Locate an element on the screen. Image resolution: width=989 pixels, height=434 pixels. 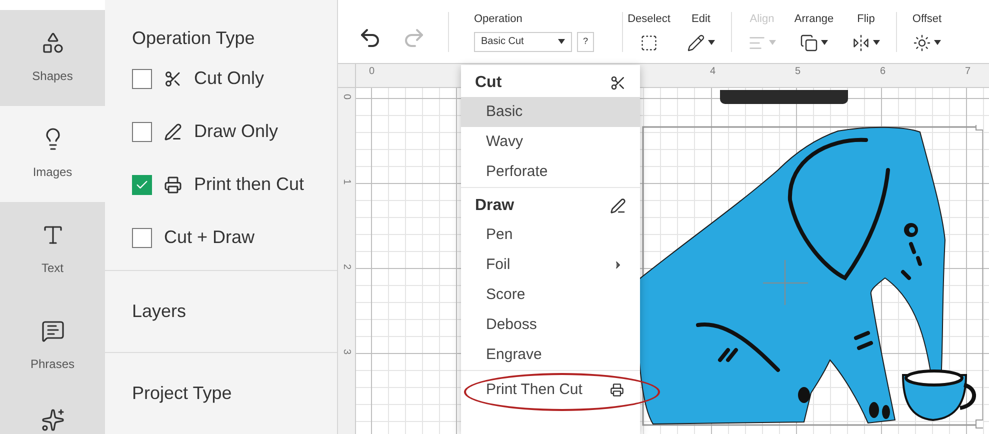
ruler-number: 2 is located at coordinates (346, 268).